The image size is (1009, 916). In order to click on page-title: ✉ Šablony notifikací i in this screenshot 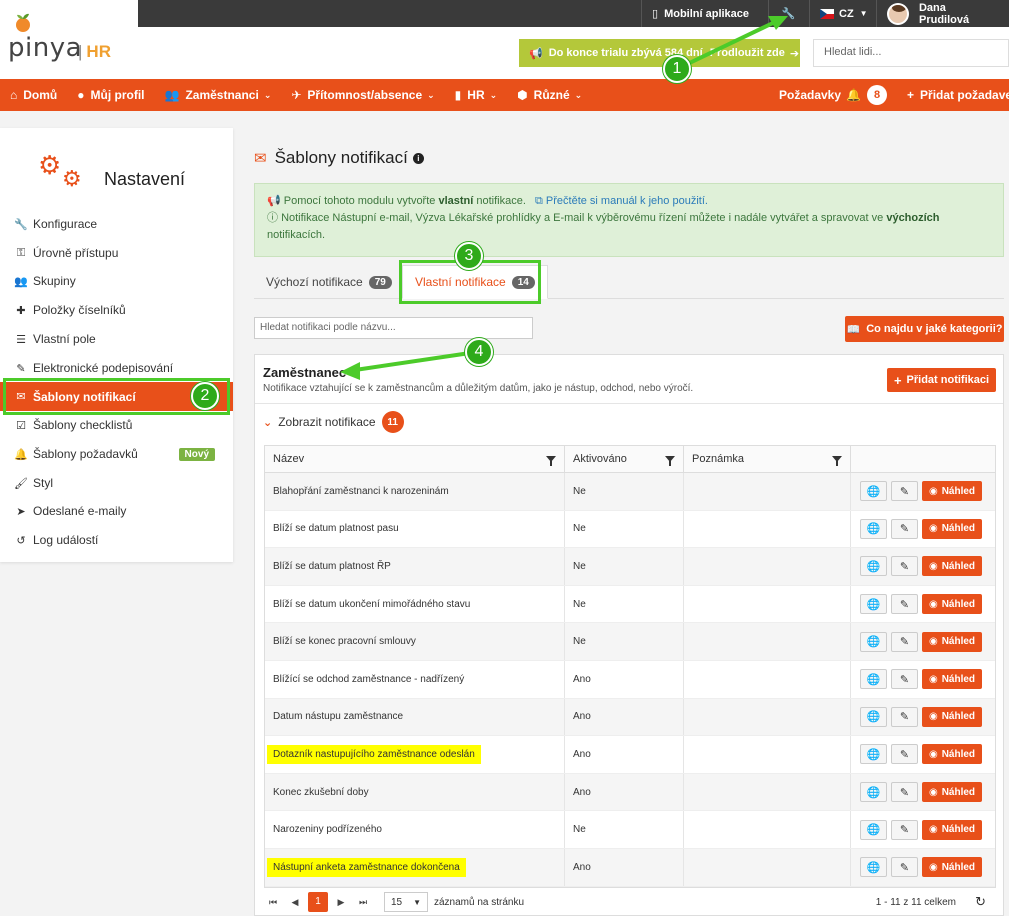, I will do `click(339, 158)`.